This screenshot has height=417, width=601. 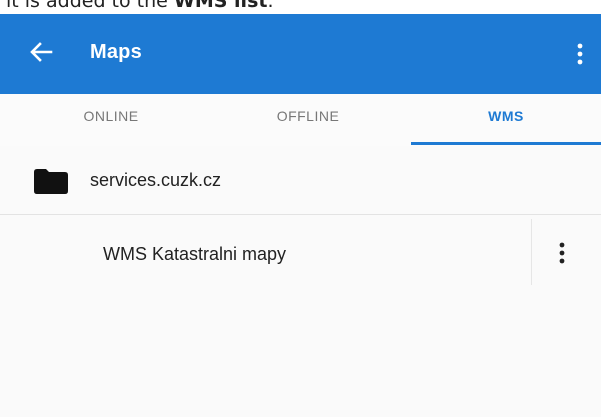 I want to click on item-menu-button, so click(x=562, y=253).